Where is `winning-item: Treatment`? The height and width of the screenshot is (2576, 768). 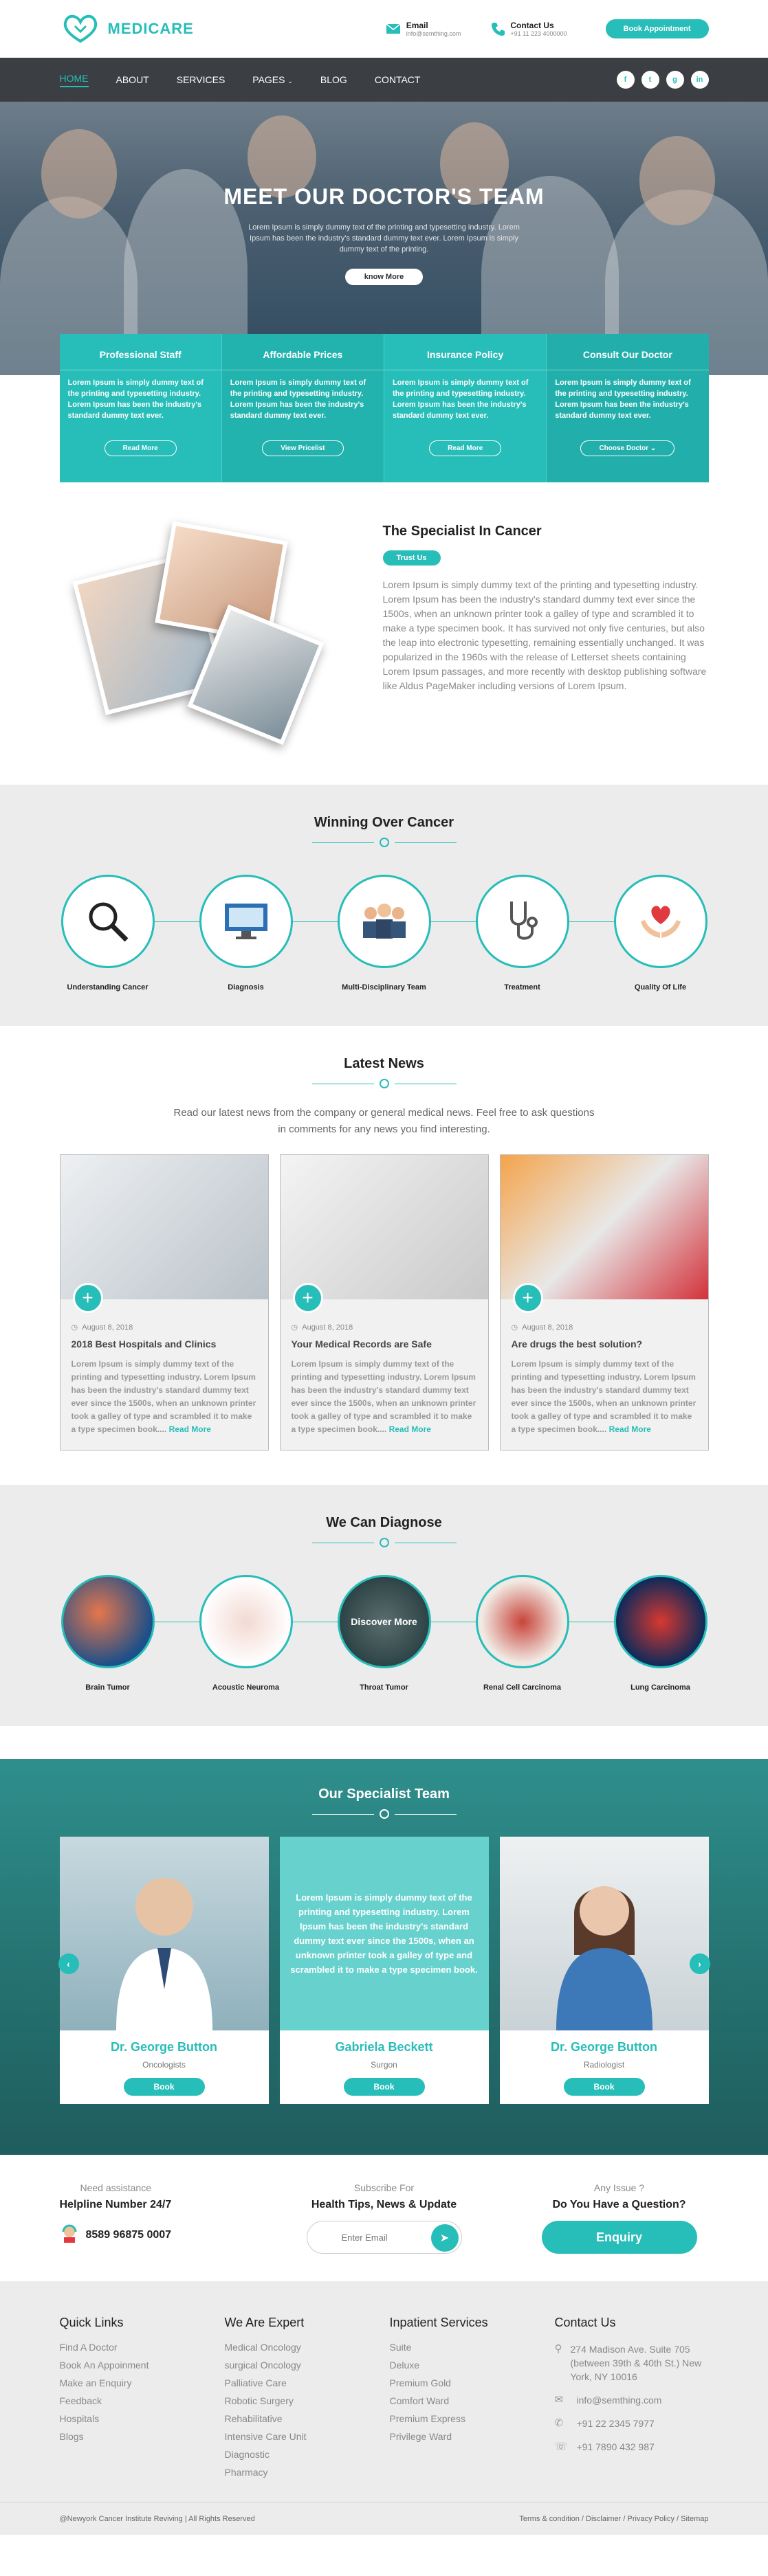 winning-item: Treatment is located at coordinates (522, 934).